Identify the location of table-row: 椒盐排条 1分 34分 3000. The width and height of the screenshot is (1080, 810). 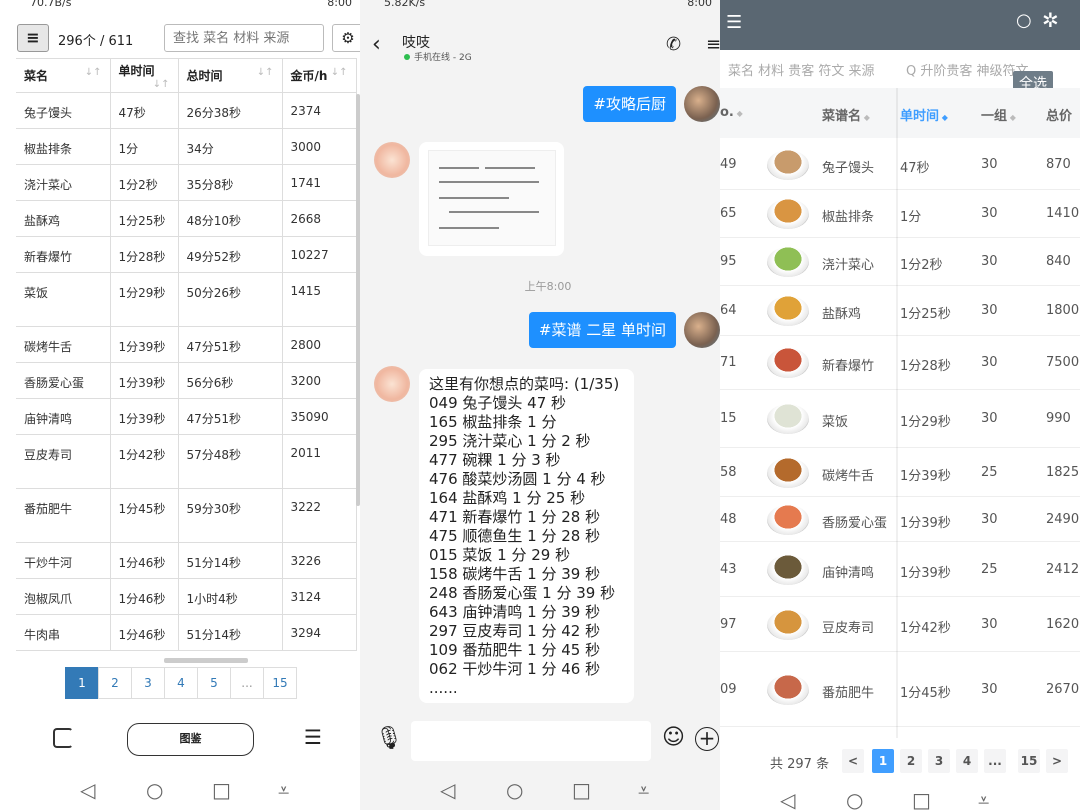
(186, 146).